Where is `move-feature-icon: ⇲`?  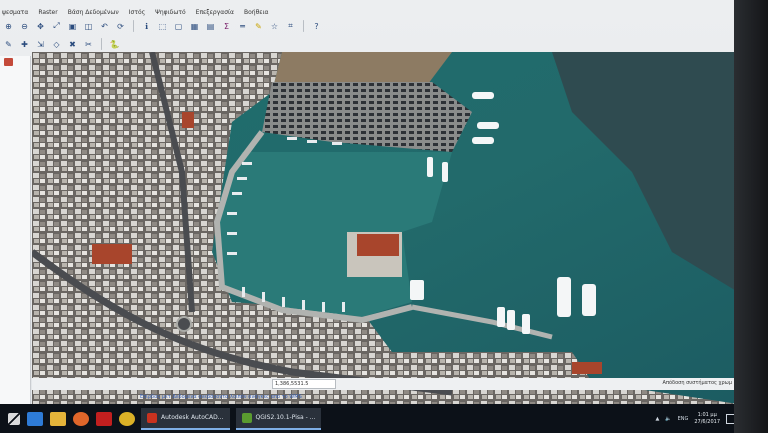 move-feature-icon: ⇲ is located at coordinates (40, 44).